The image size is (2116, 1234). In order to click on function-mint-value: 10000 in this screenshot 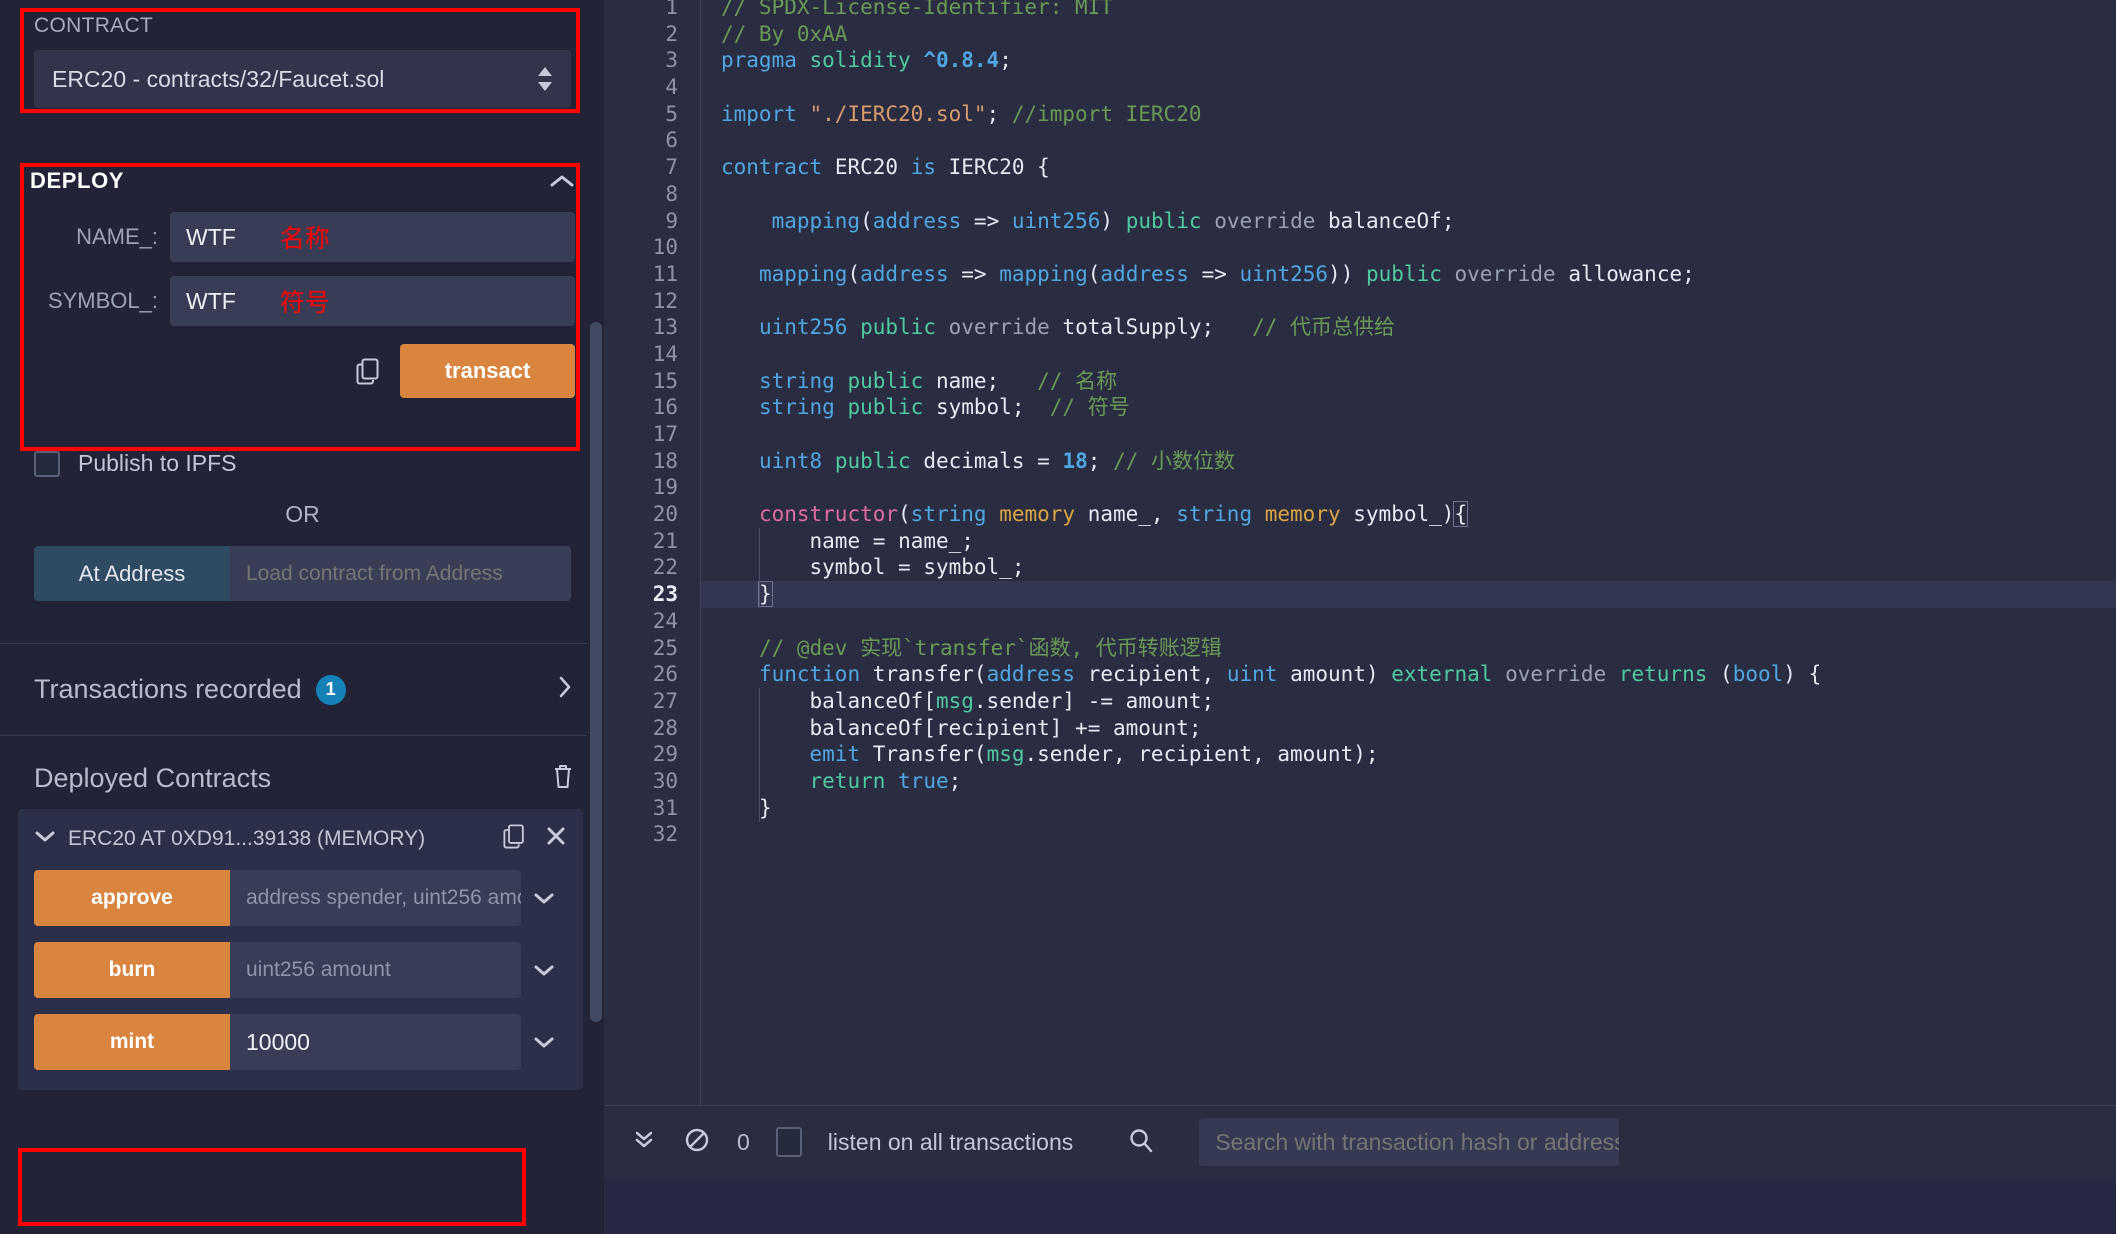, I will do `click(278, 1041)`.